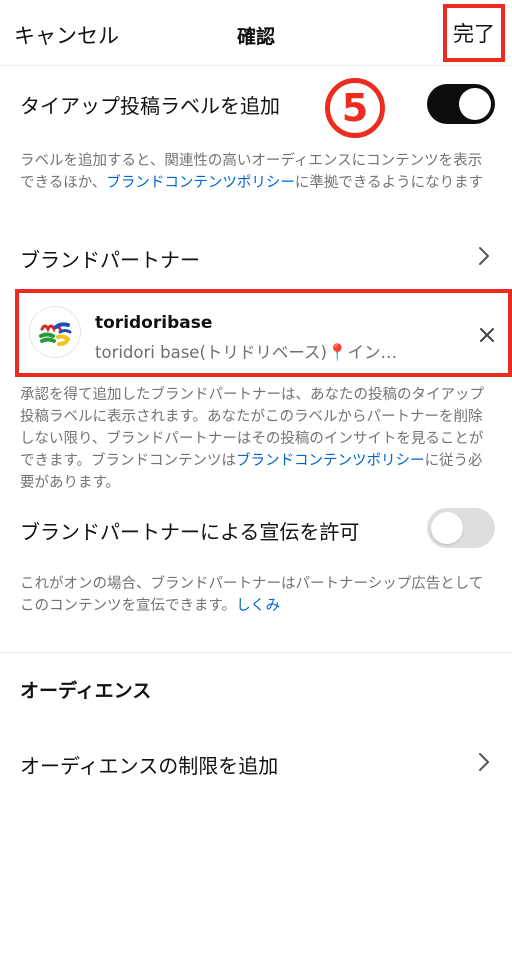 This screenshot has width=512, height=980. What do you see at coordinates (154, 323) in the screenshot?
I see `partner-username: toridoribase` at bounding box center [154, 323].